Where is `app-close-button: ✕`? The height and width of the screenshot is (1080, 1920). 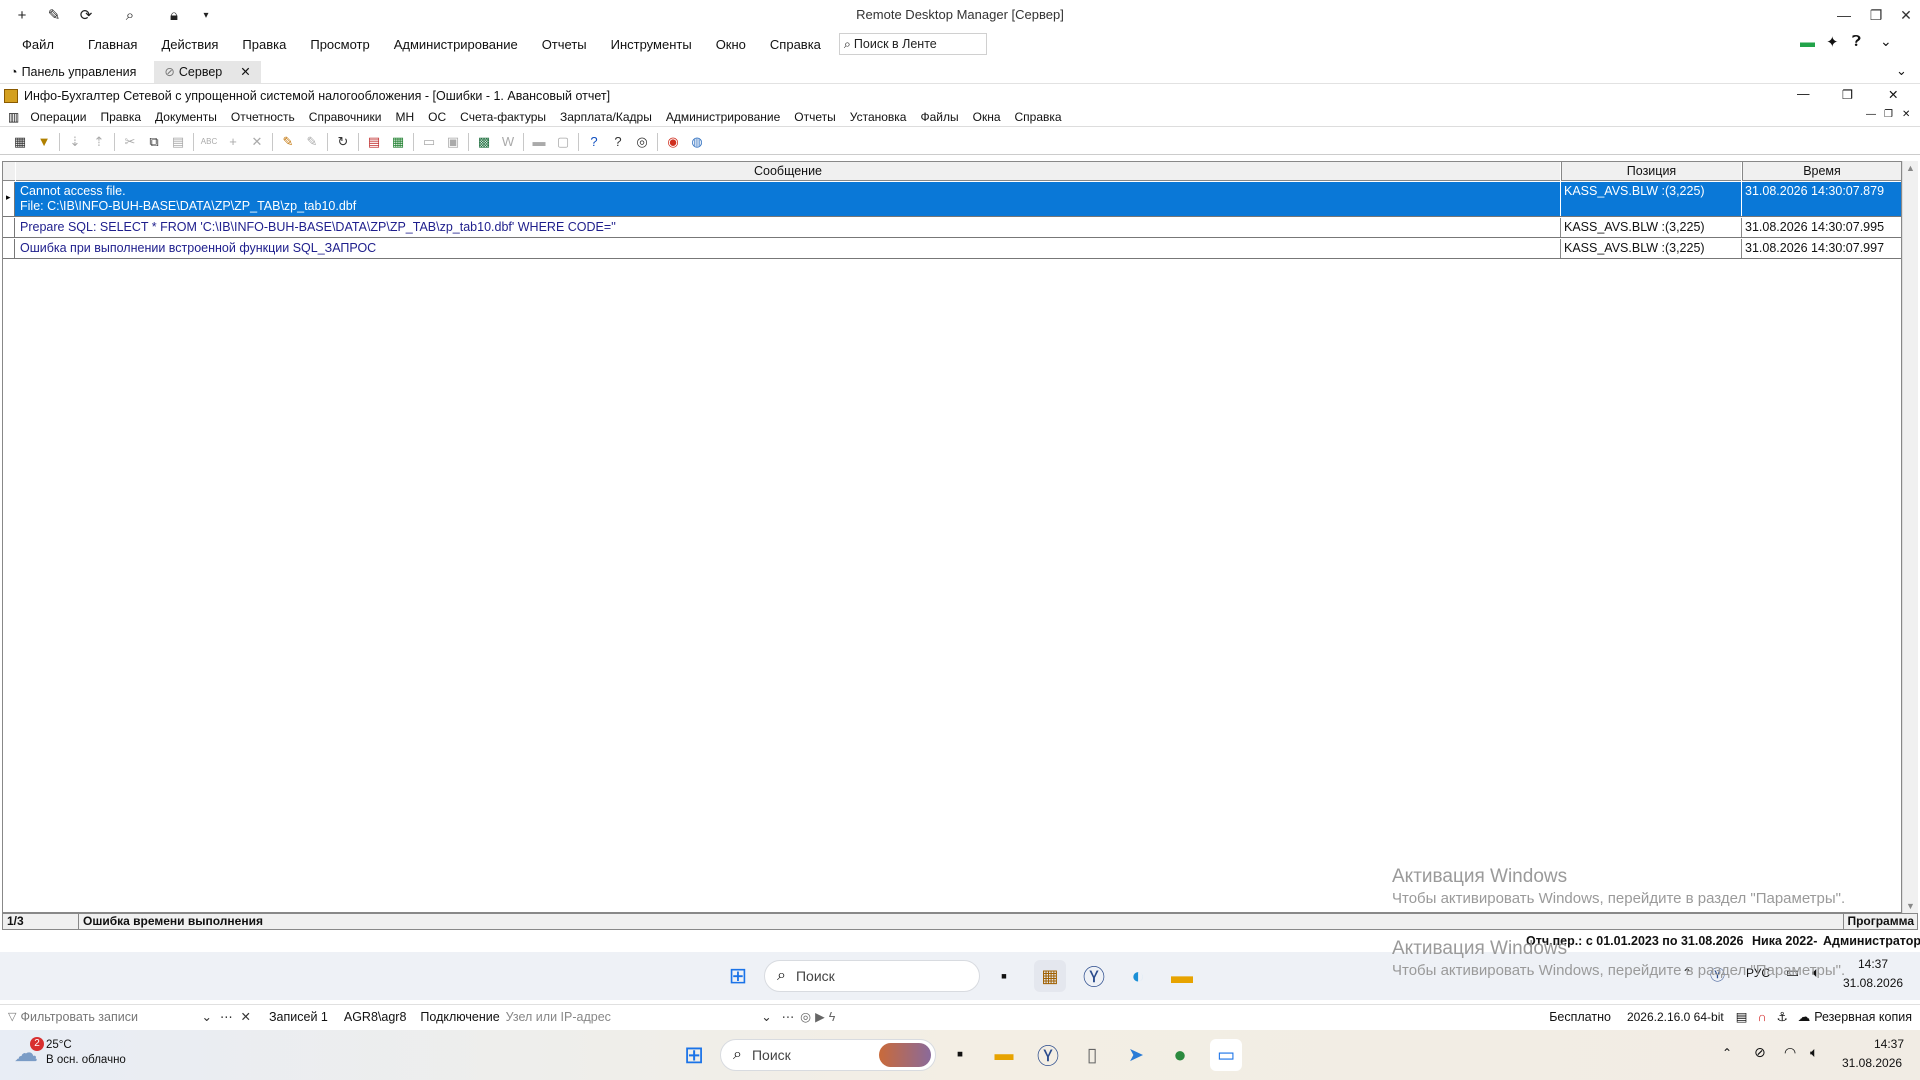 app-close-button: ✕ is located at coordinates (1893, 94).